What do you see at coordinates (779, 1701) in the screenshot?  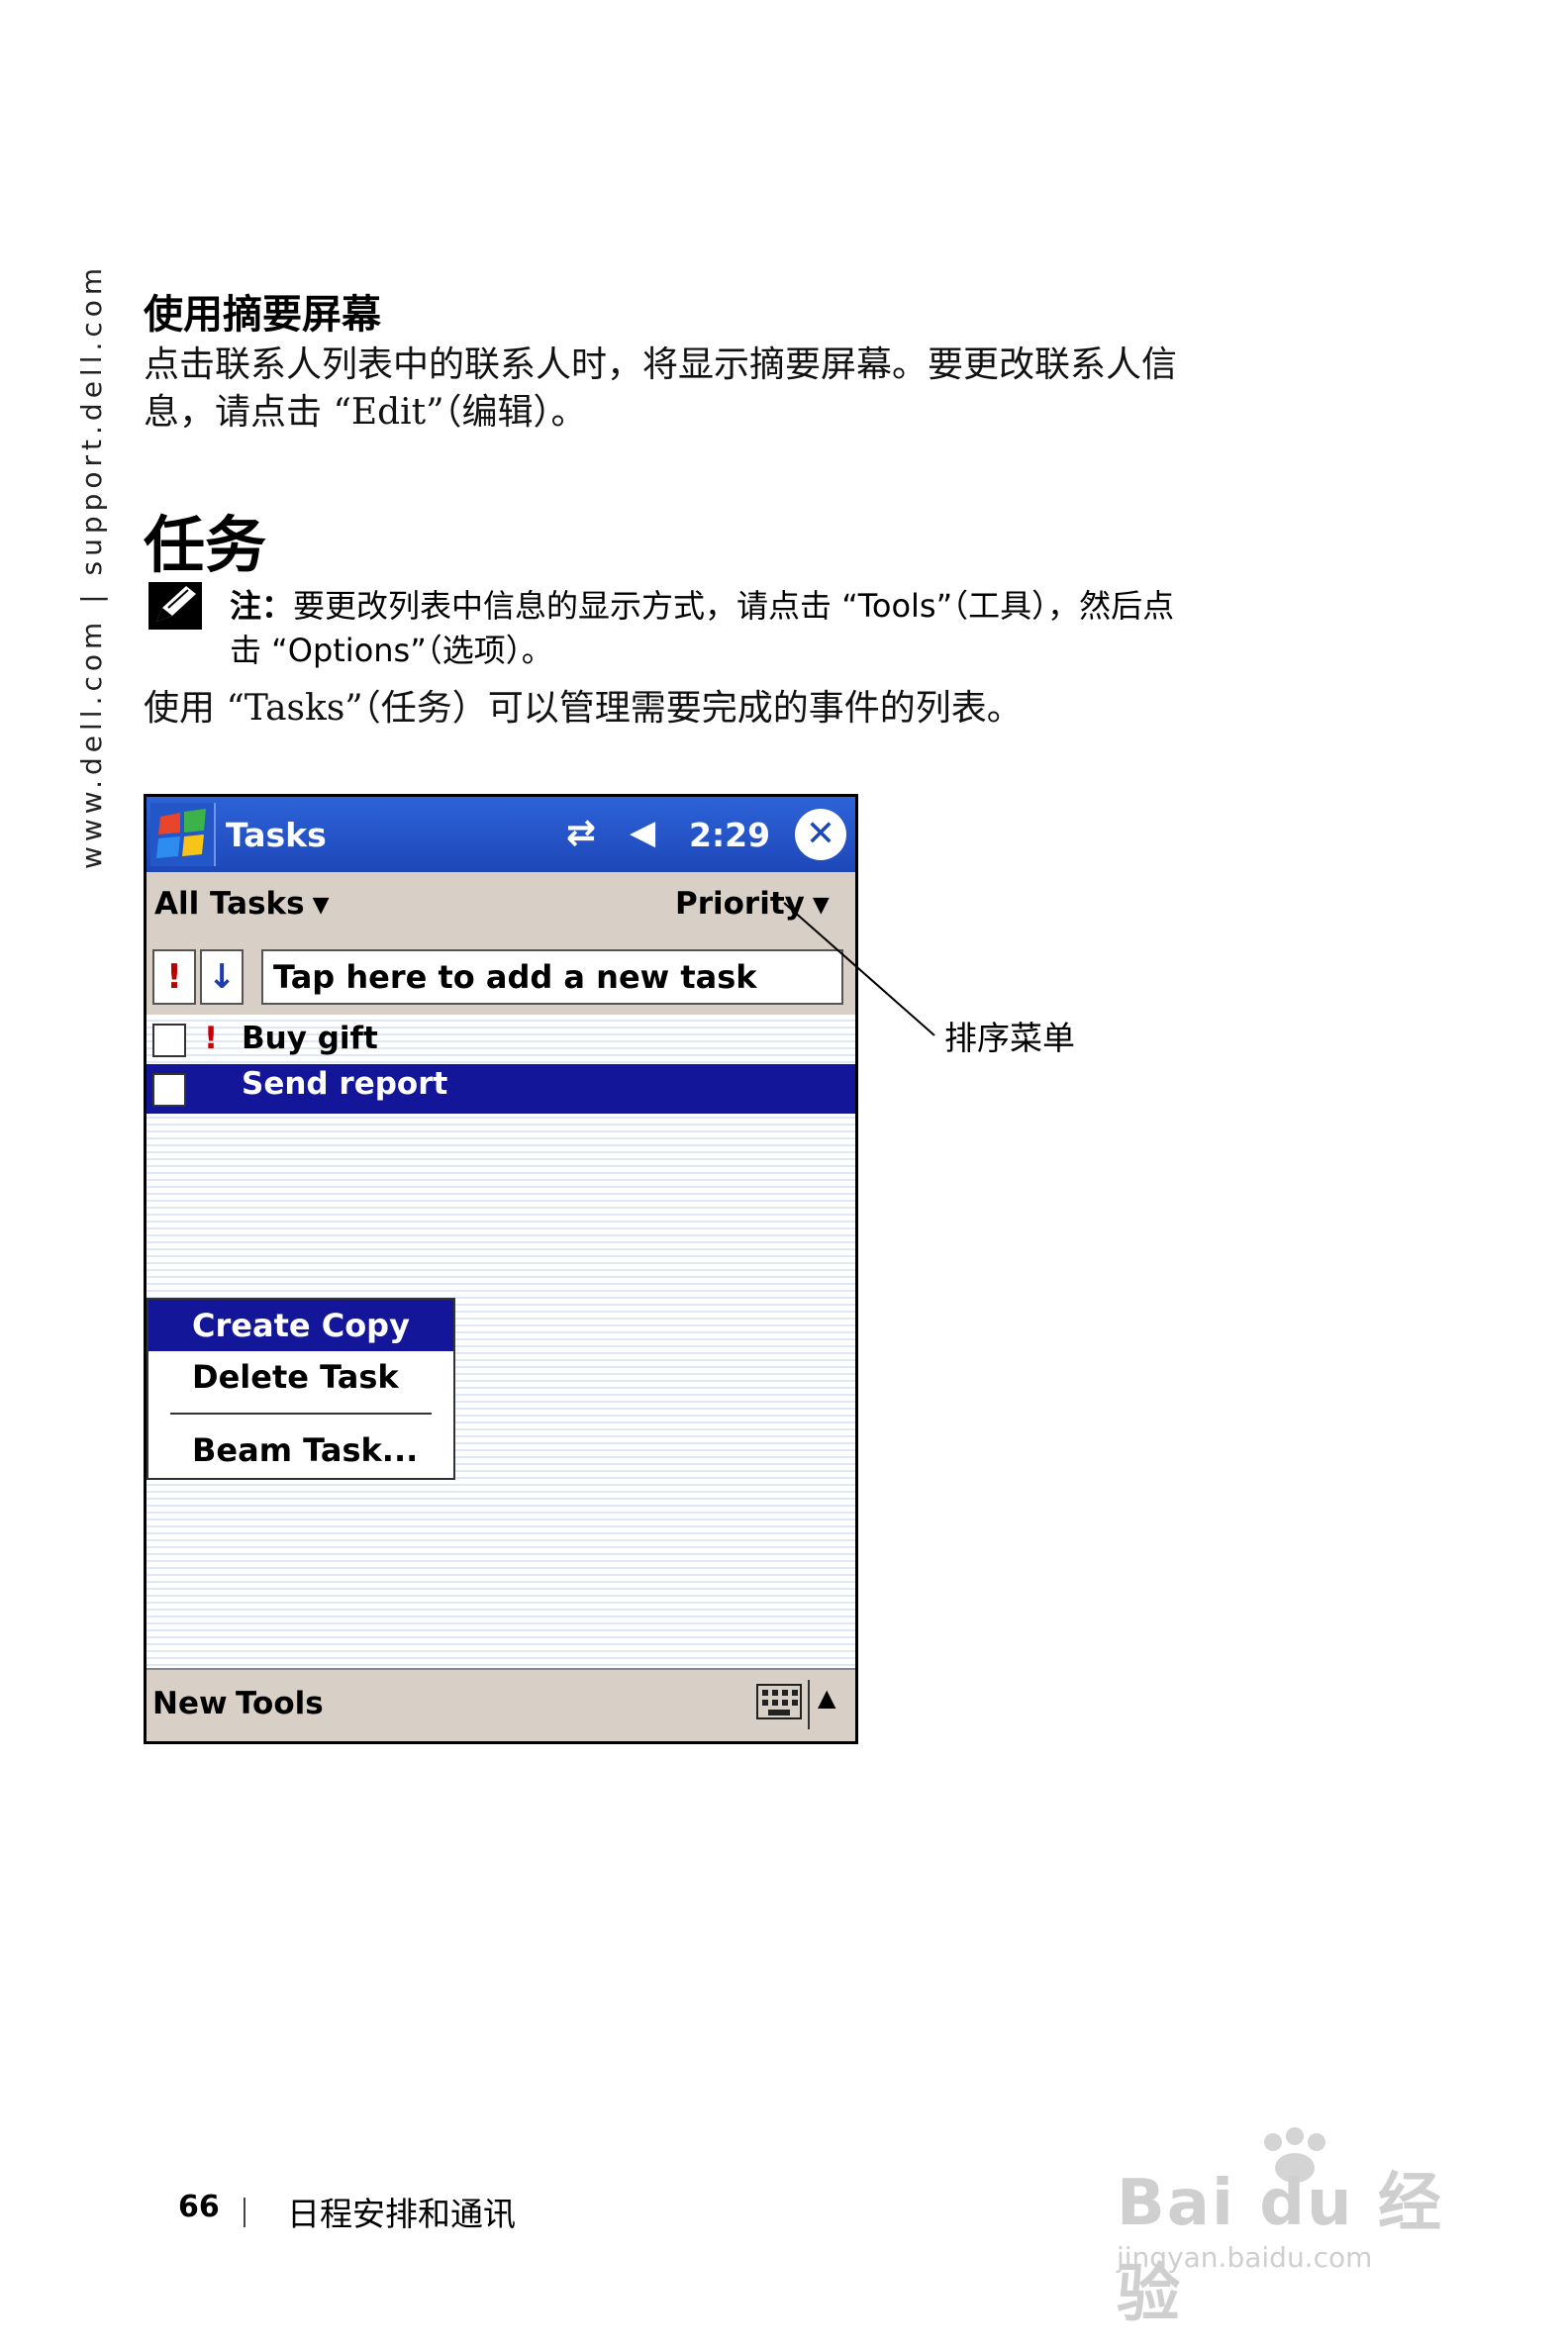 I see `keyboard-icon` at bounding box center [779, 1701].